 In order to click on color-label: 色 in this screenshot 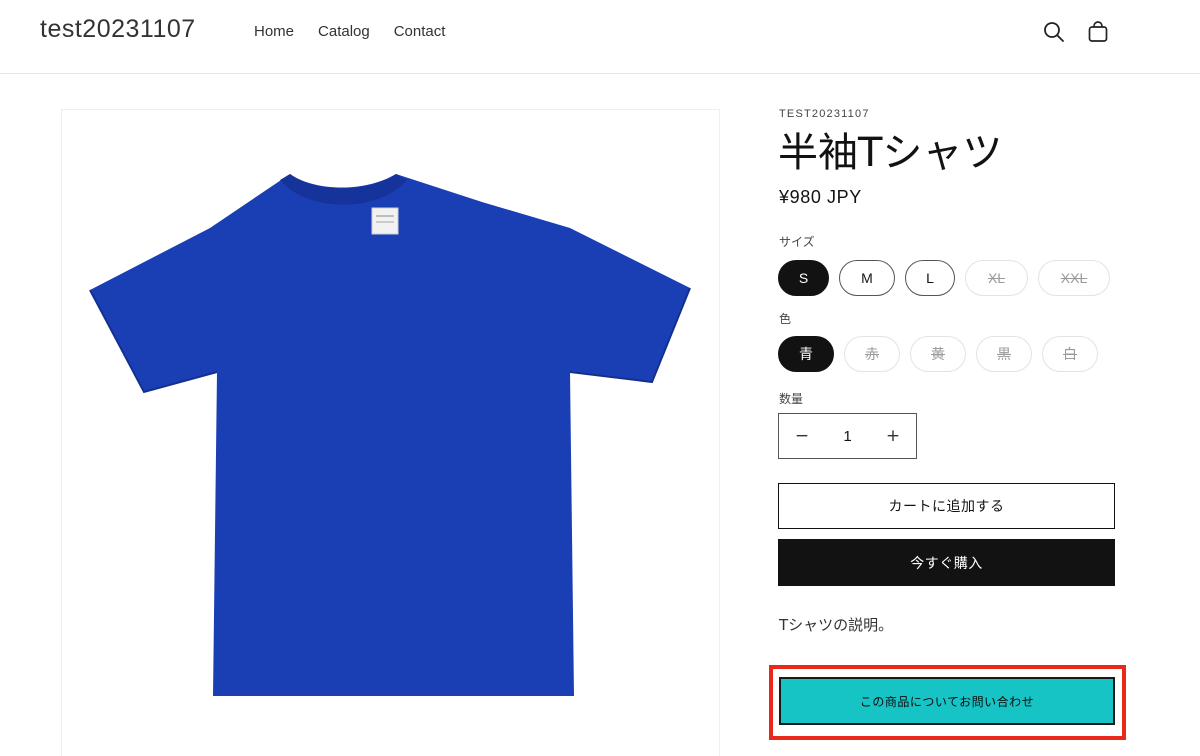, I will do `click(785, 319)`.